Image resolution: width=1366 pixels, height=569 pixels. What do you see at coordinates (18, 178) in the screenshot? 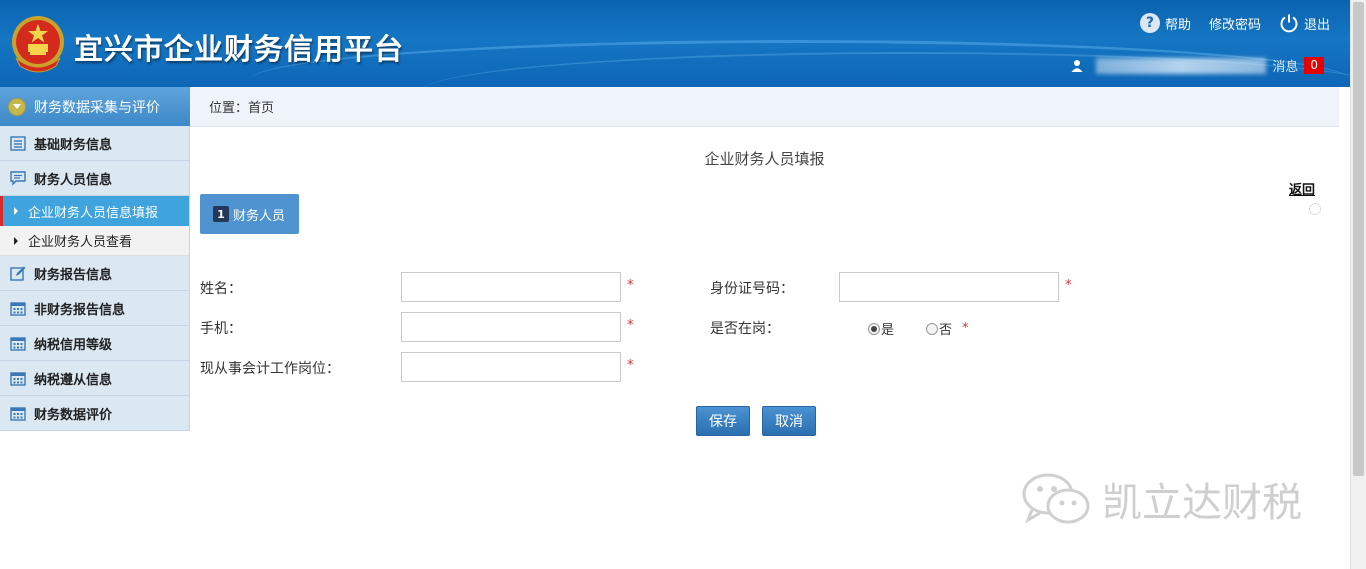
I see `comment-icon` at bounding box center [18, 178].